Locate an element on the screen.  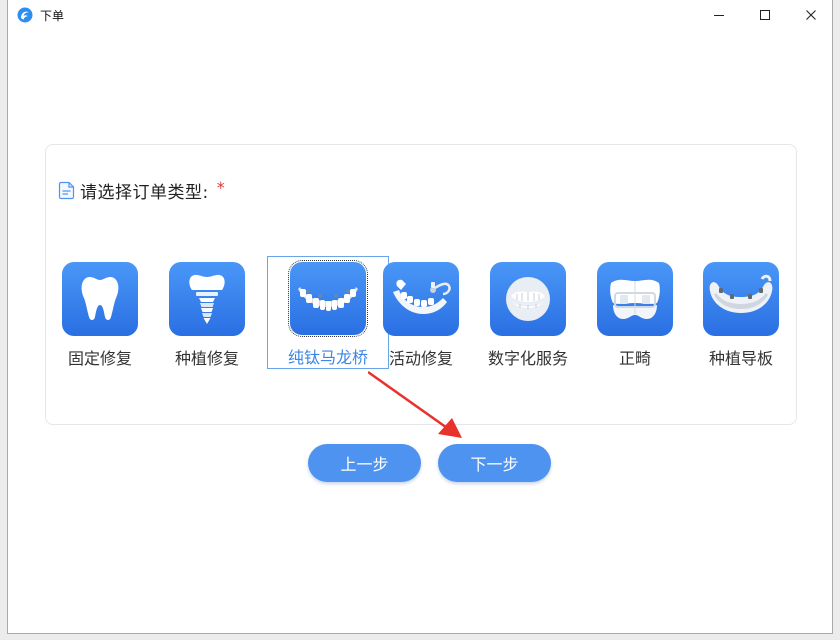
maximize-button is located at coordinates (765, 15).